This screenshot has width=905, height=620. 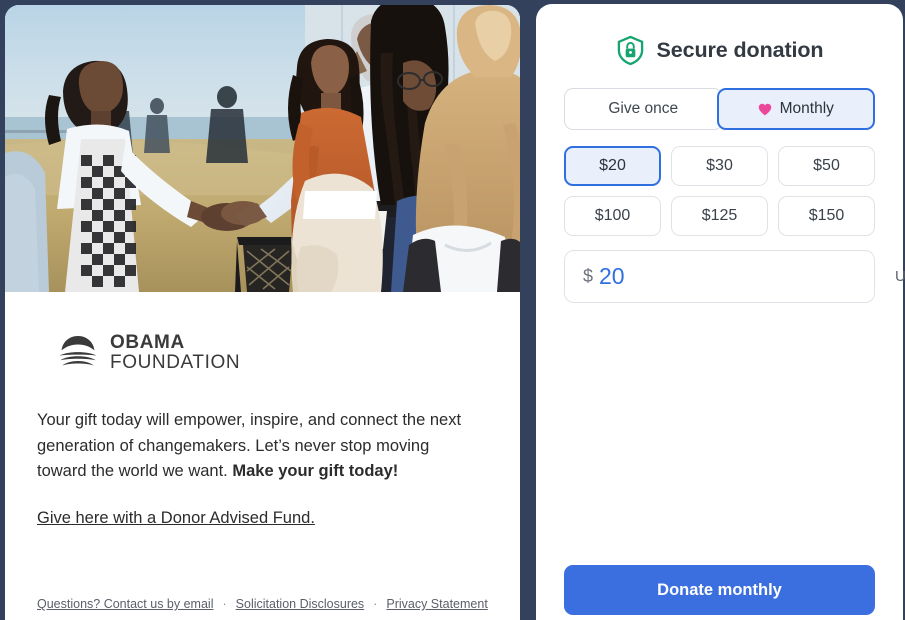 What do you see at coordinates (612, 216) in the screenshot?
I see `amount-option-100: $100` at bounding box center [612, 216].